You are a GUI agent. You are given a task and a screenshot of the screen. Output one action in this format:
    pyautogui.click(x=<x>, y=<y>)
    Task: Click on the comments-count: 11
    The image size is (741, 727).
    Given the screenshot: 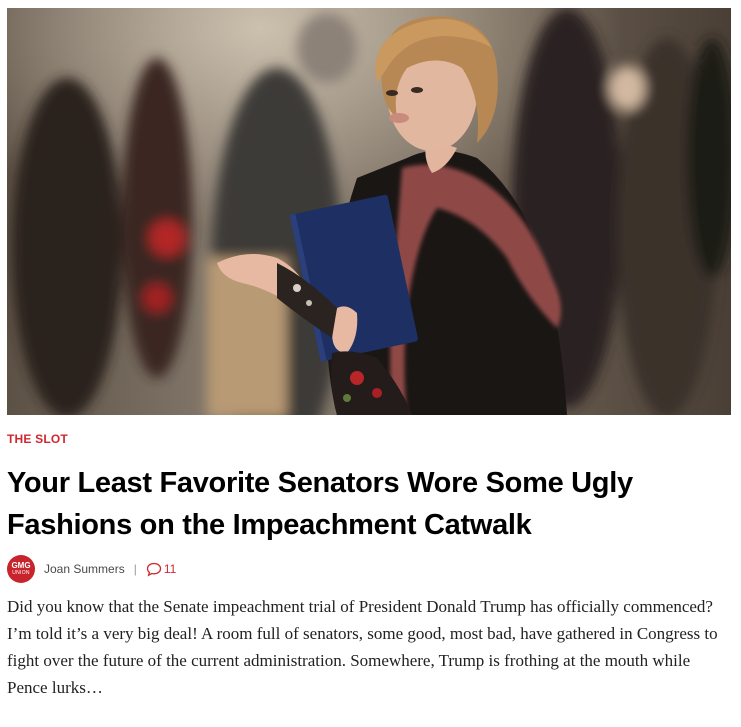 What is the action you would take?
    pyautogui.click(x=170, y=569)
    